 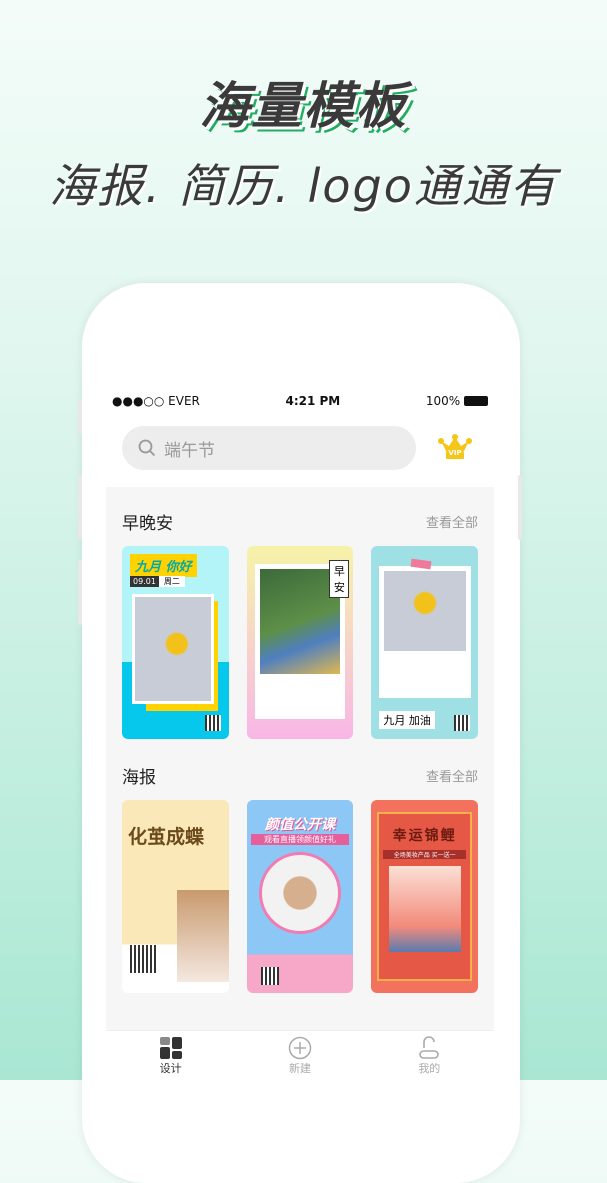 What do you see at coordinates (269, 448) in the screenshot?
I see `search-input: 端午节` at bounding box center [269, 448].